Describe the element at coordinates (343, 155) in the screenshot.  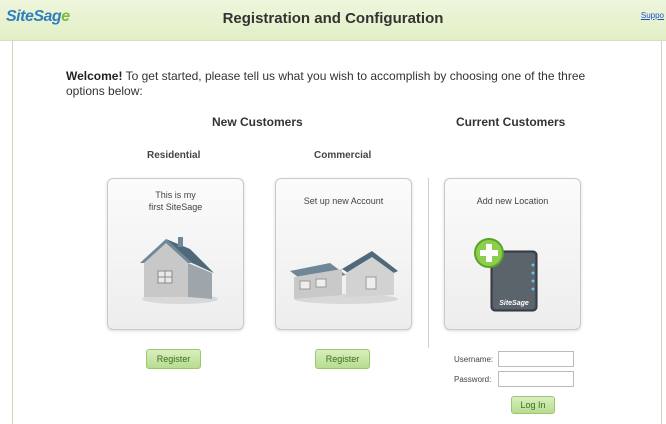
I see `commercial-label: Commercial` at that location.